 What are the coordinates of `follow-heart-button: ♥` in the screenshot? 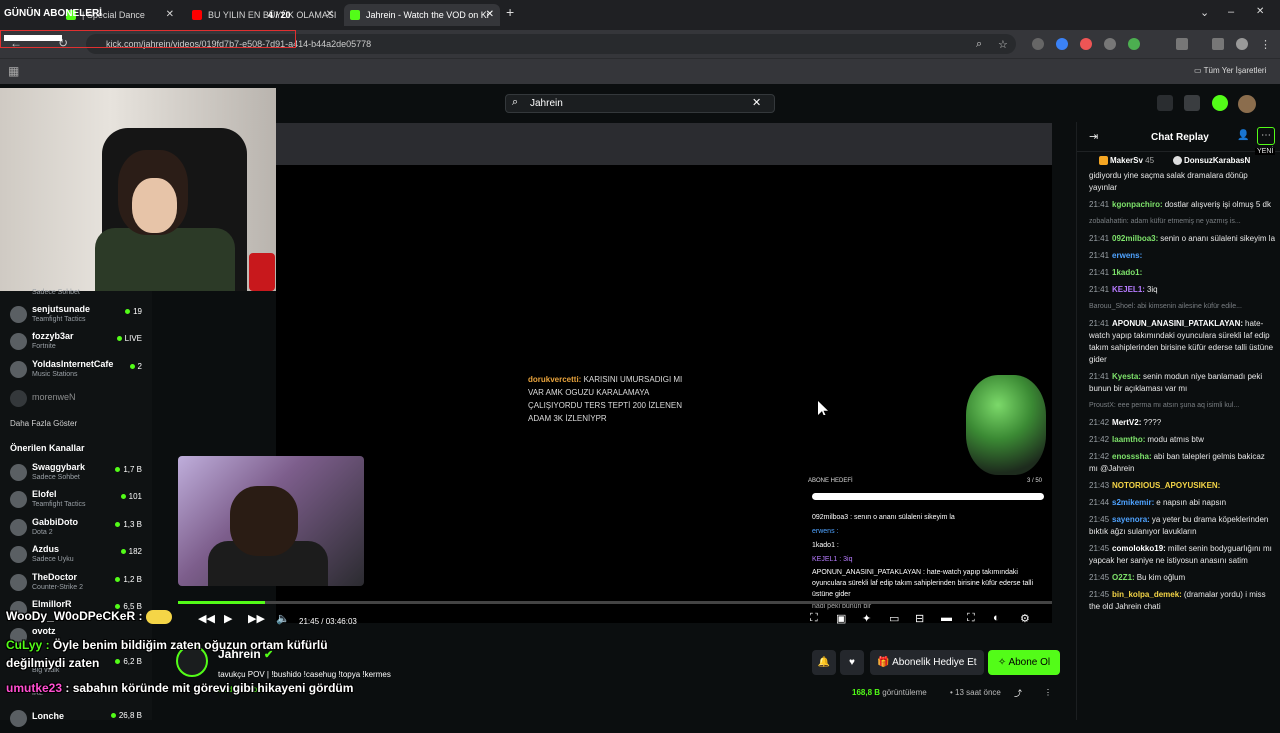 It's located at (852, 662).